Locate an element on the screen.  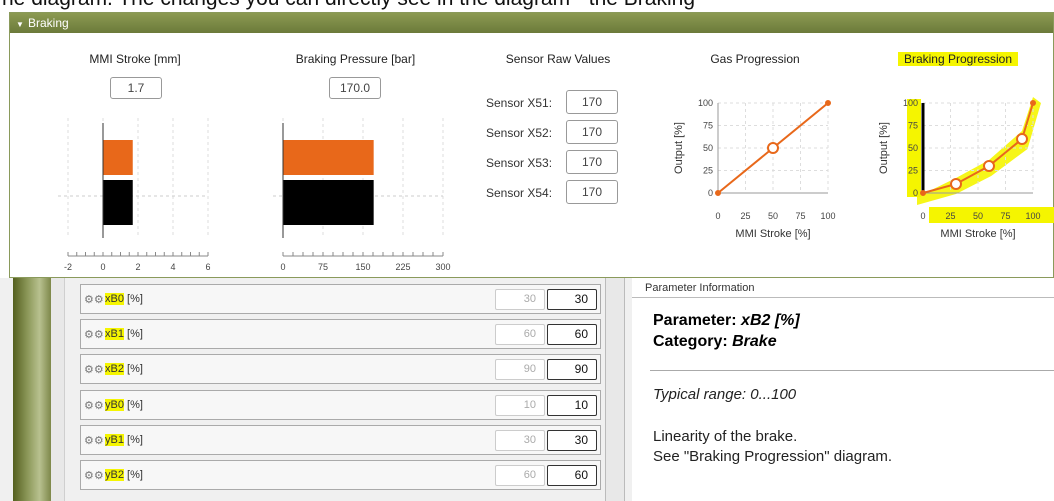
param-name: xB2 [%] is located at coordinates (124, 369).